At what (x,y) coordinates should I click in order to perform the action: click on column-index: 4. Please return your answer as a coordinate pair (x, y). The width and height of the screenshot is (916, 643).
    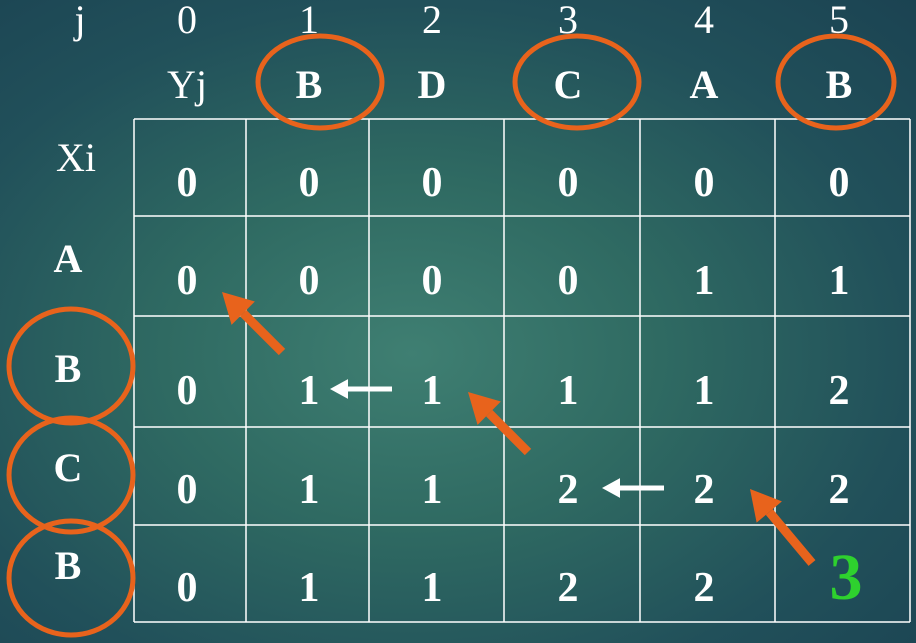
    Looking at the image, I should click on (704, 21).